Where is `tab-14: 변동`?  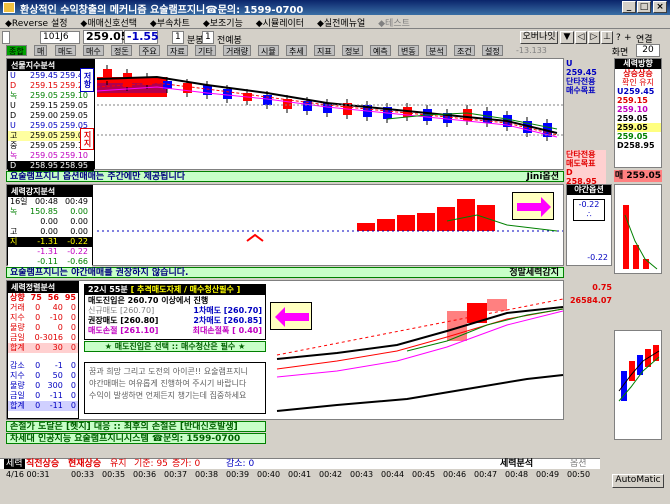 tab-14: 변동 is located at coordinates (408, 50).